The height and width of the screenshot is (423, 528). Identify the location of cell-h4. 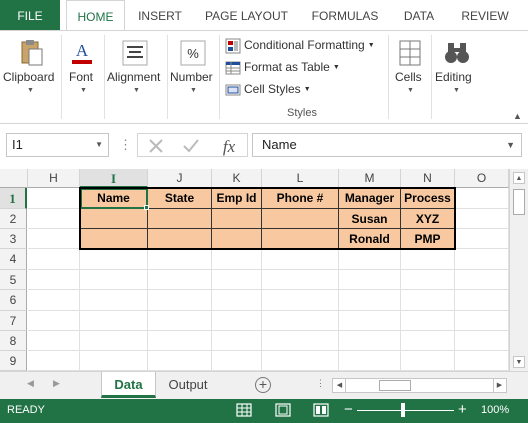
(54, 259).